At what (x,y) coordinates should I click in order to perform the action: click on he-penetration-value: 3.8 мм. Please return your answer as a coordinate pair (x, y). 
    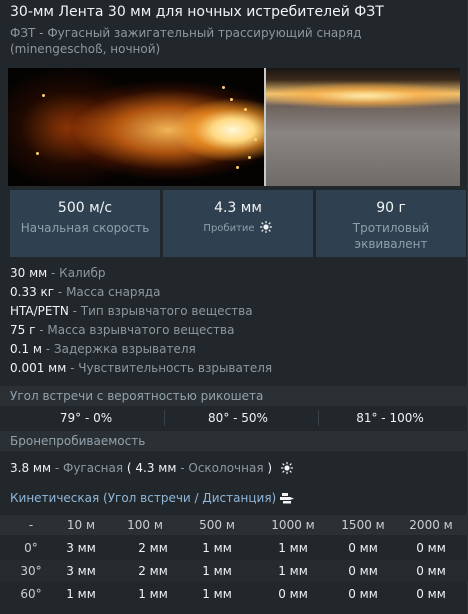
    Looking at the image, I should click on (31, 468).